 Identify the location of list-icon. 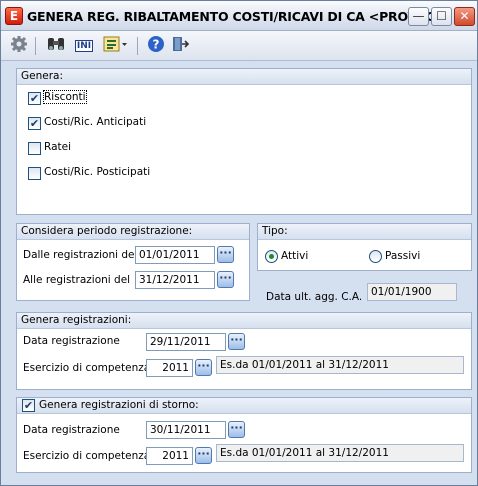
(115, 46).